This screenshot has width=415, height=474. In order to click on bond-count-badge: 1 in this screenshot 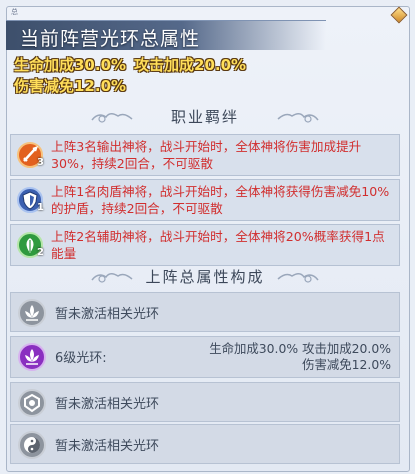, I will do `click(40, 207)`.